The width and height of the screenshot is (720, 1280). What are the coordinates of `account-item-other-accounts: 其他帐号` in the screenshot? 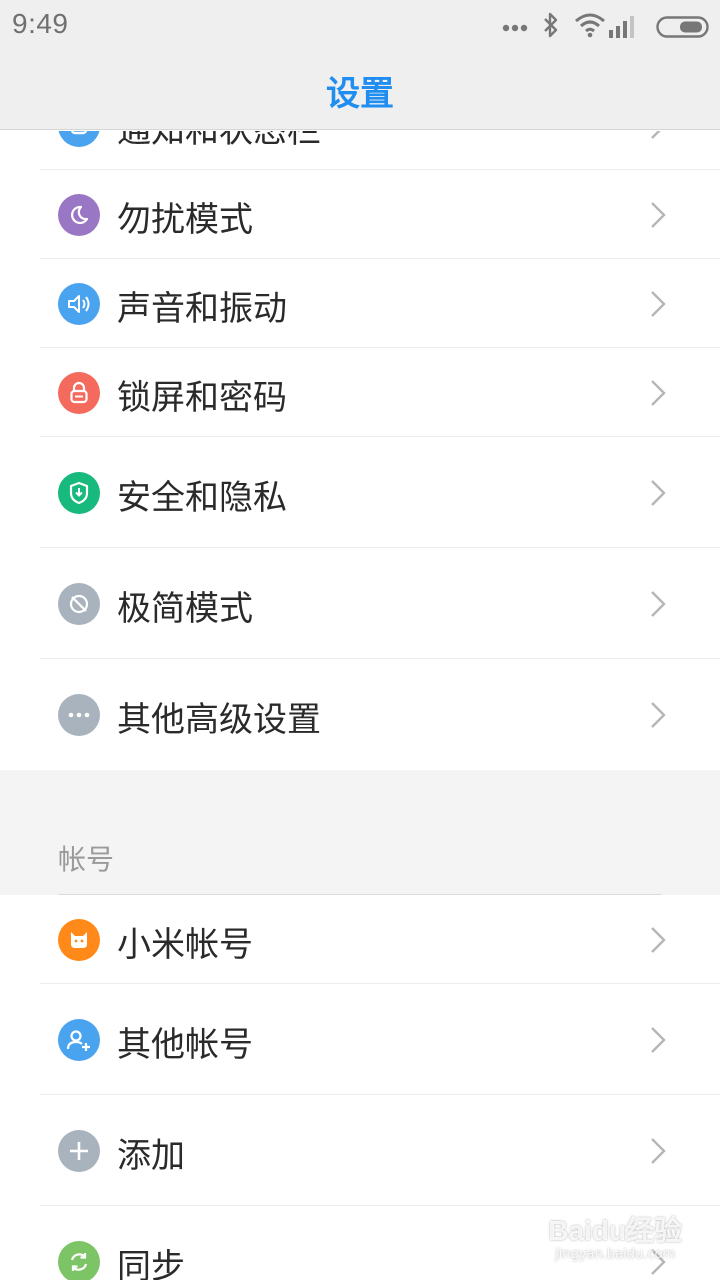 It's located at (360, 1039).